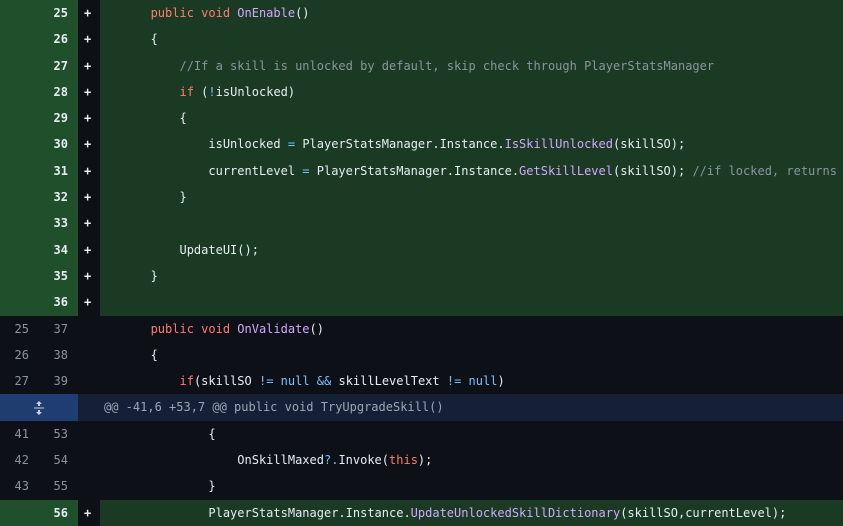 This screenshot has height=526, width=843. What do you see at coordinates (58, 144) in the screenshot?
I see `new-line-number: 30` at bounding box center [58, 144].